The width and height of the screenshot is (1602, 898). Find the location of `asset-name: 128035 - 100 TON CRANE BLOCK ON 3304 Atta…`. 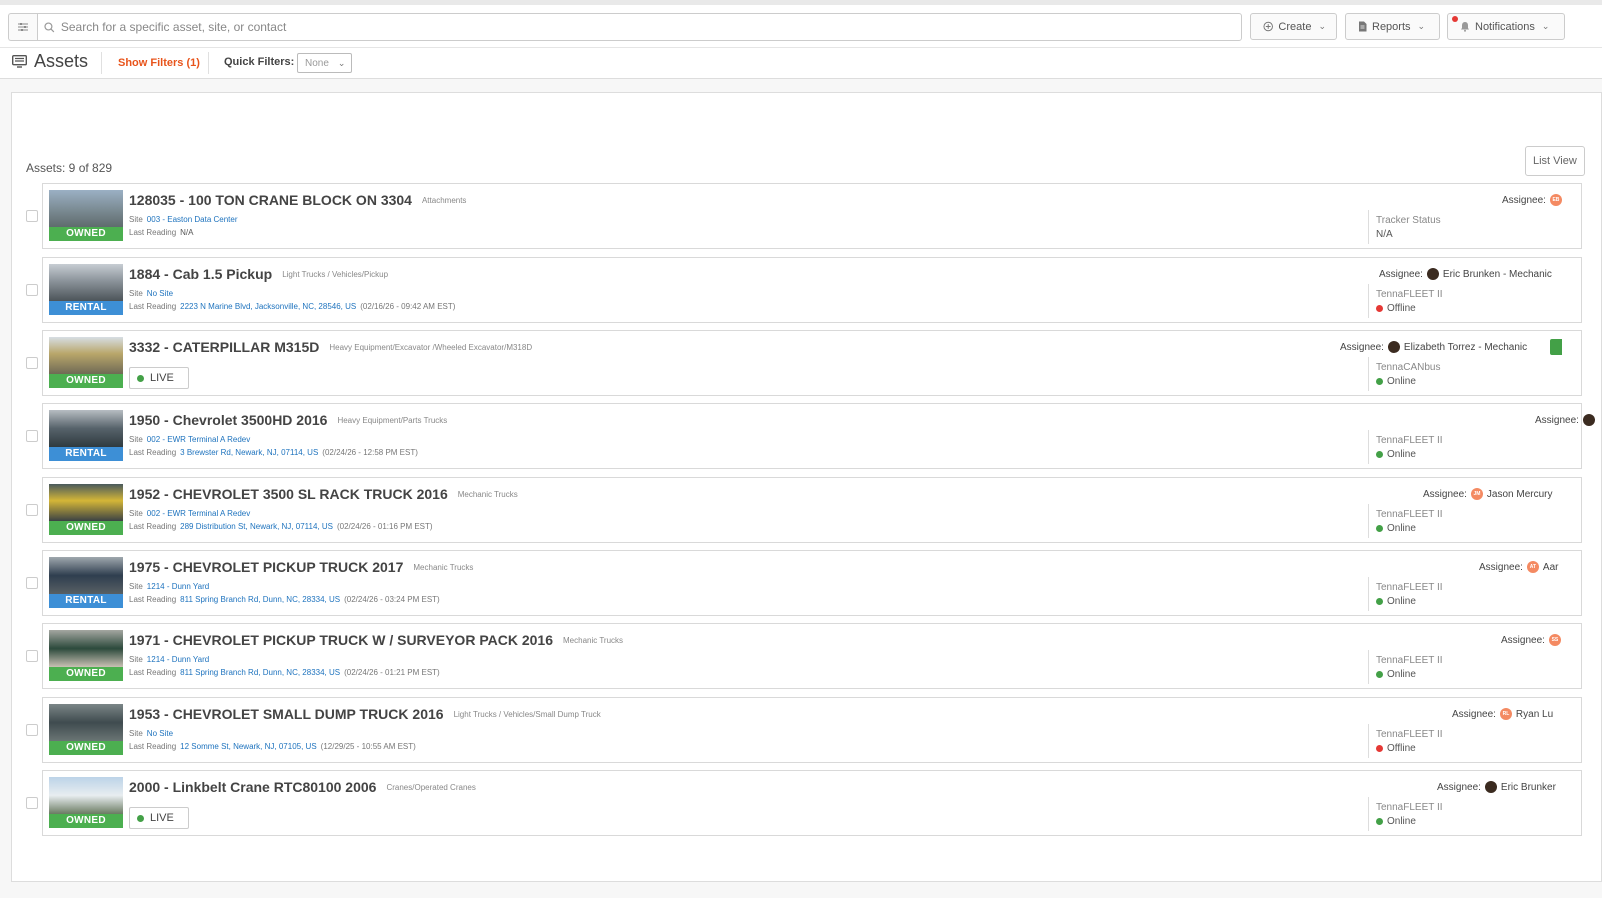

asset-name: 128035 - 100 TON CRANE BLOCK ON 3304 Atta… is located at coordinates (297, 200).